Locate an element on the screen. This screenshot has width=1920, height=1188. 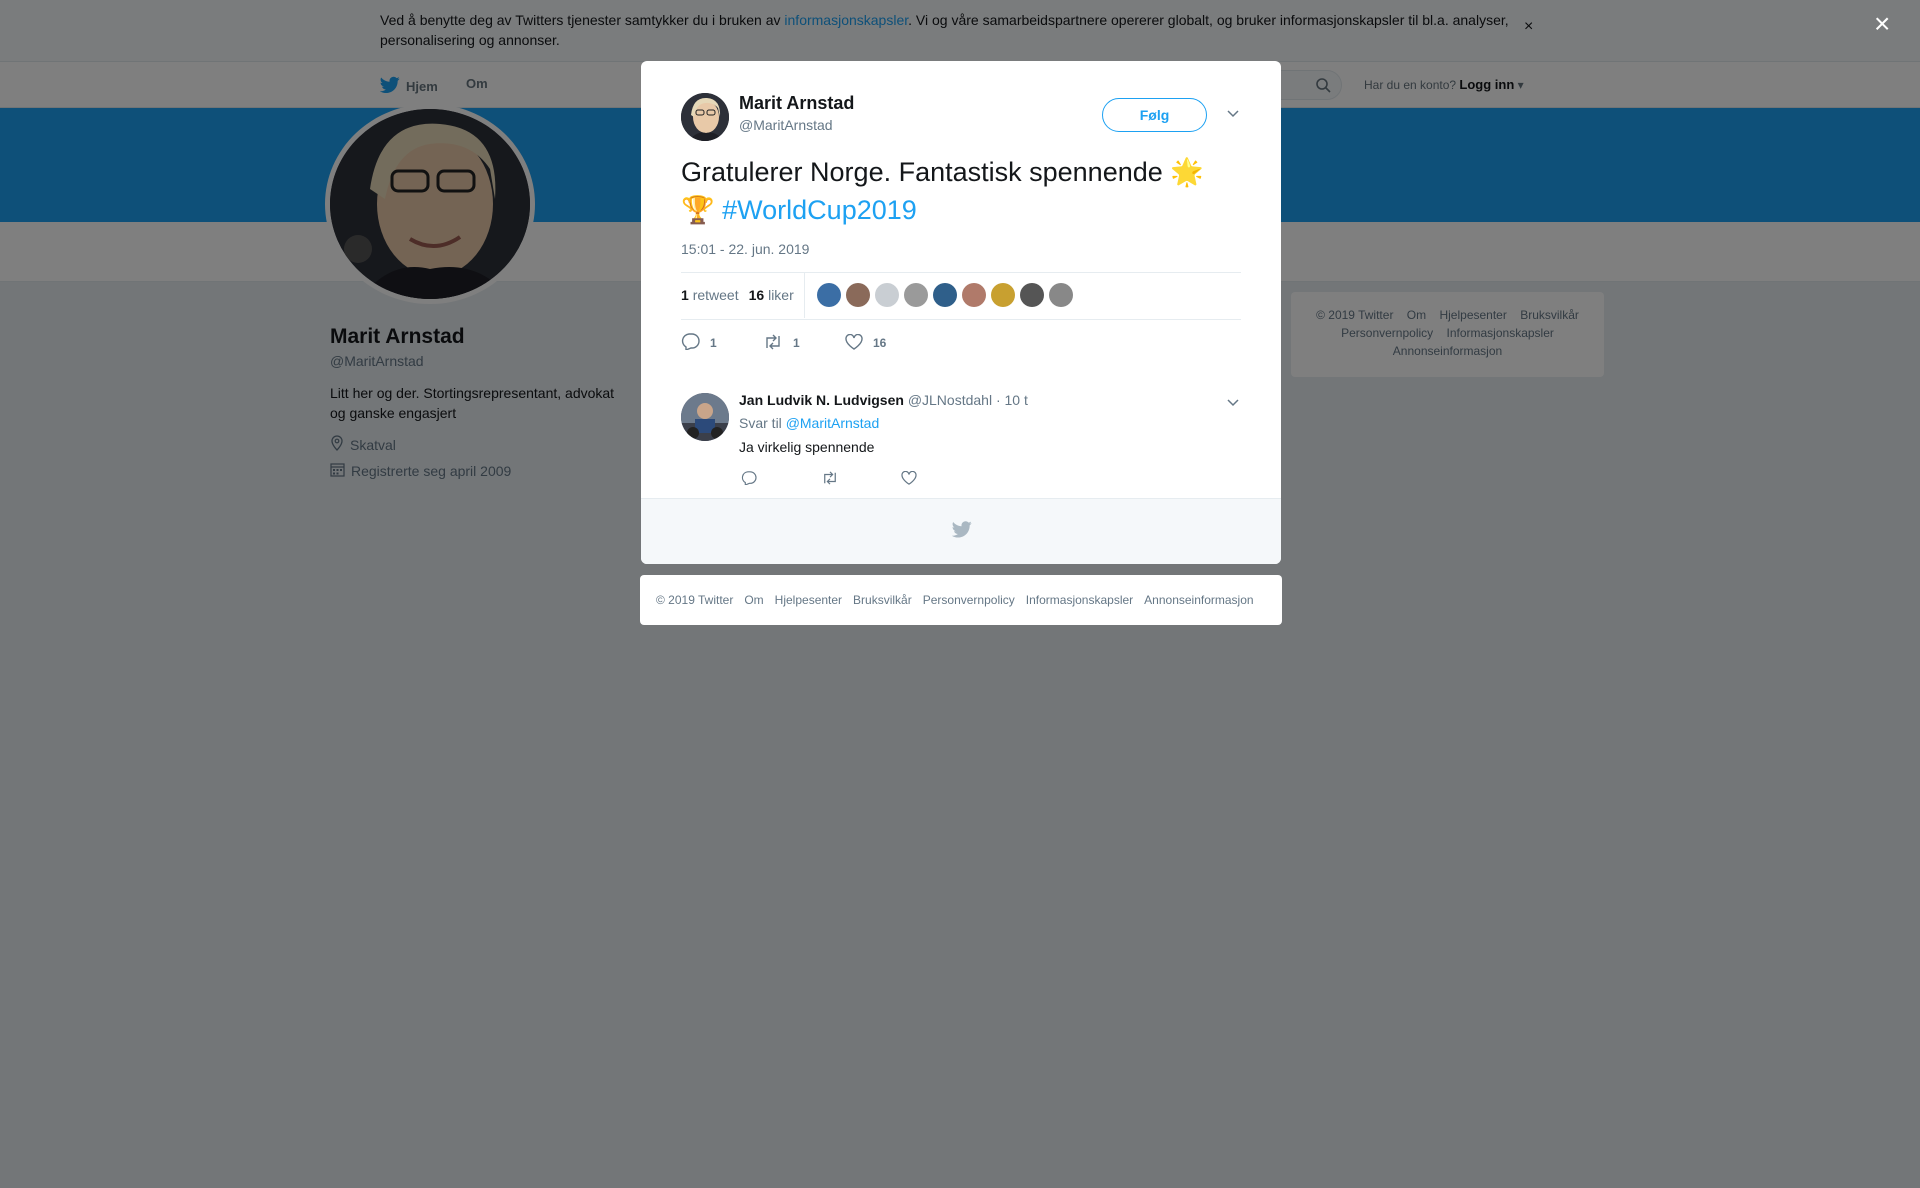
footer-link-help: Hjelpesenter is located at coordinates (808, 600).